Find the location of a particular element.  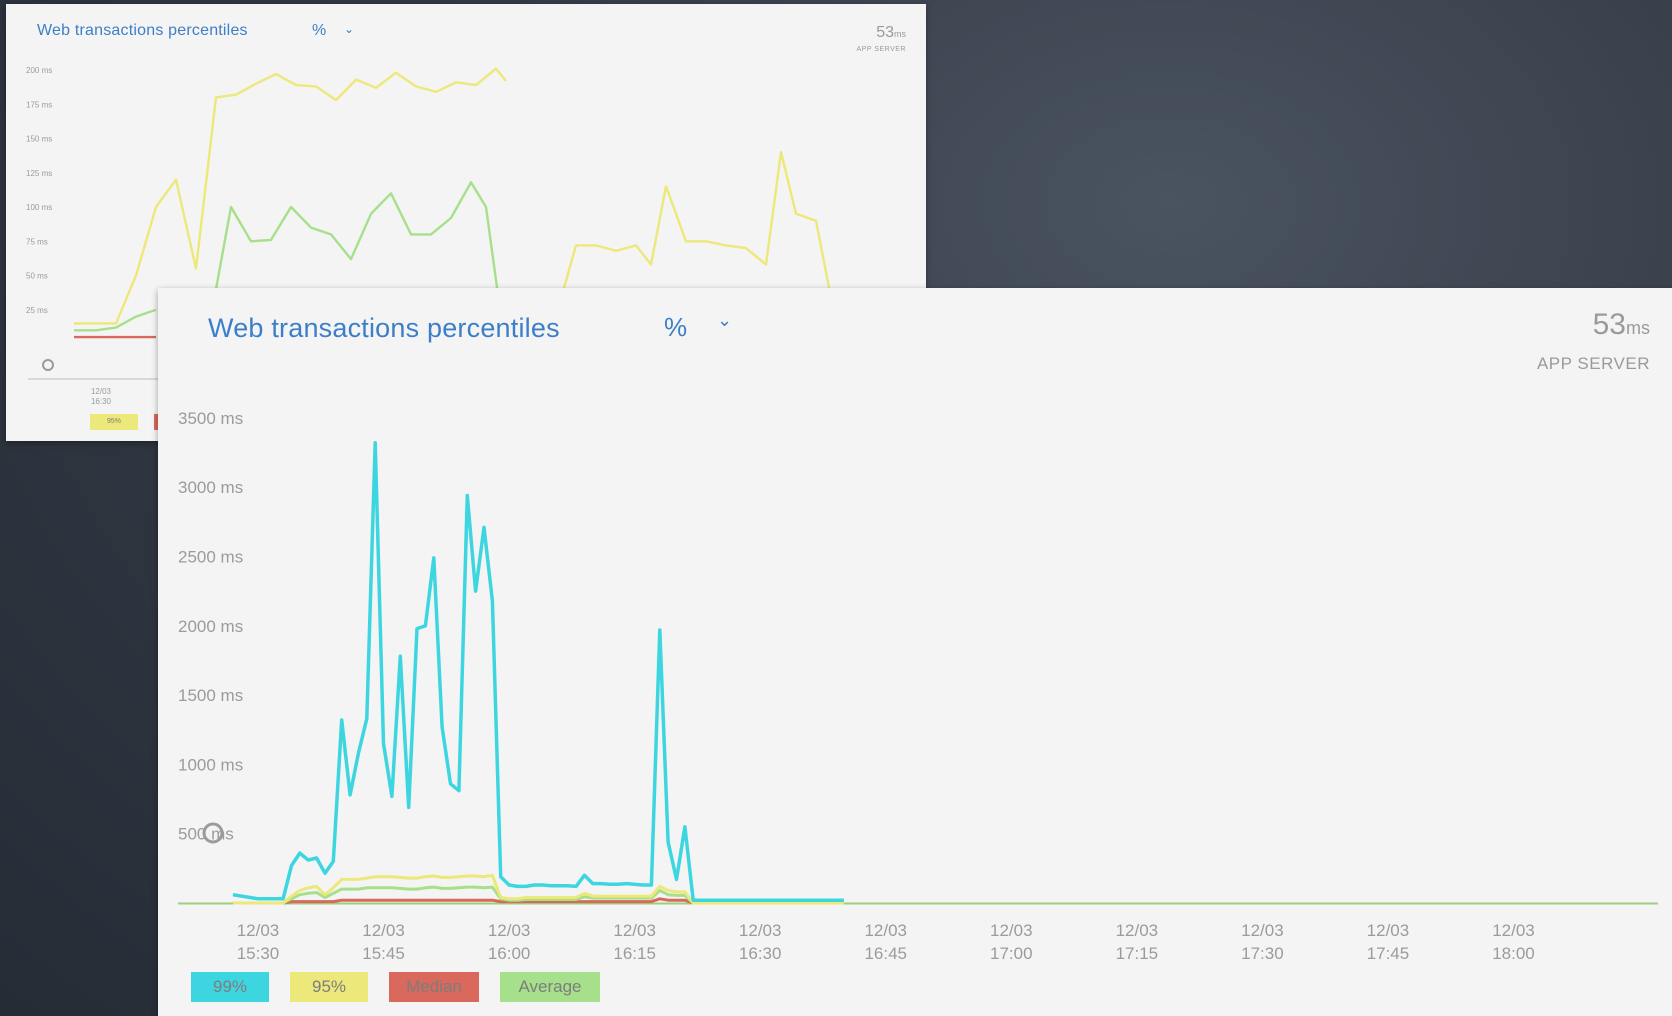

back-y-tick-label: 150 ms is located at coordinates (39, 139).